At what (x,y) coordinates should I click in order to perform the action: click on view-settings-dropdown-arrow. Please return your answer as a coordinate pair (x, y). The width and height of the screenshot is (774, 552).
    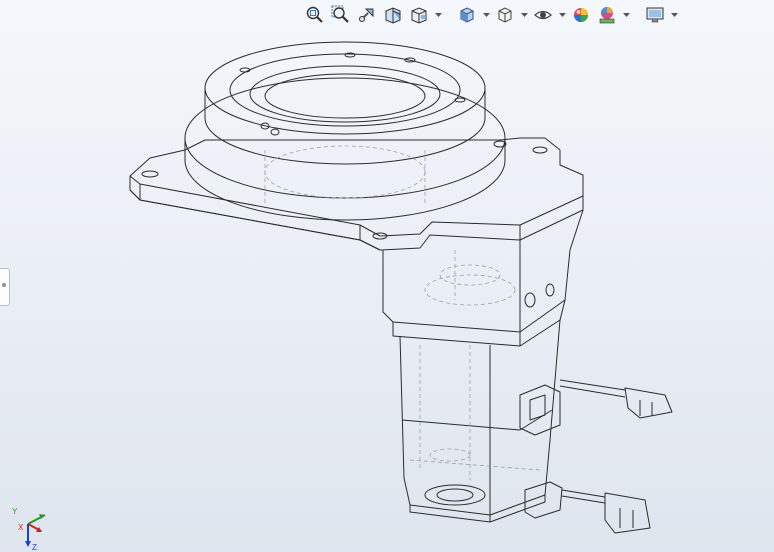
    Looking at the image, I should click on (674, 15).